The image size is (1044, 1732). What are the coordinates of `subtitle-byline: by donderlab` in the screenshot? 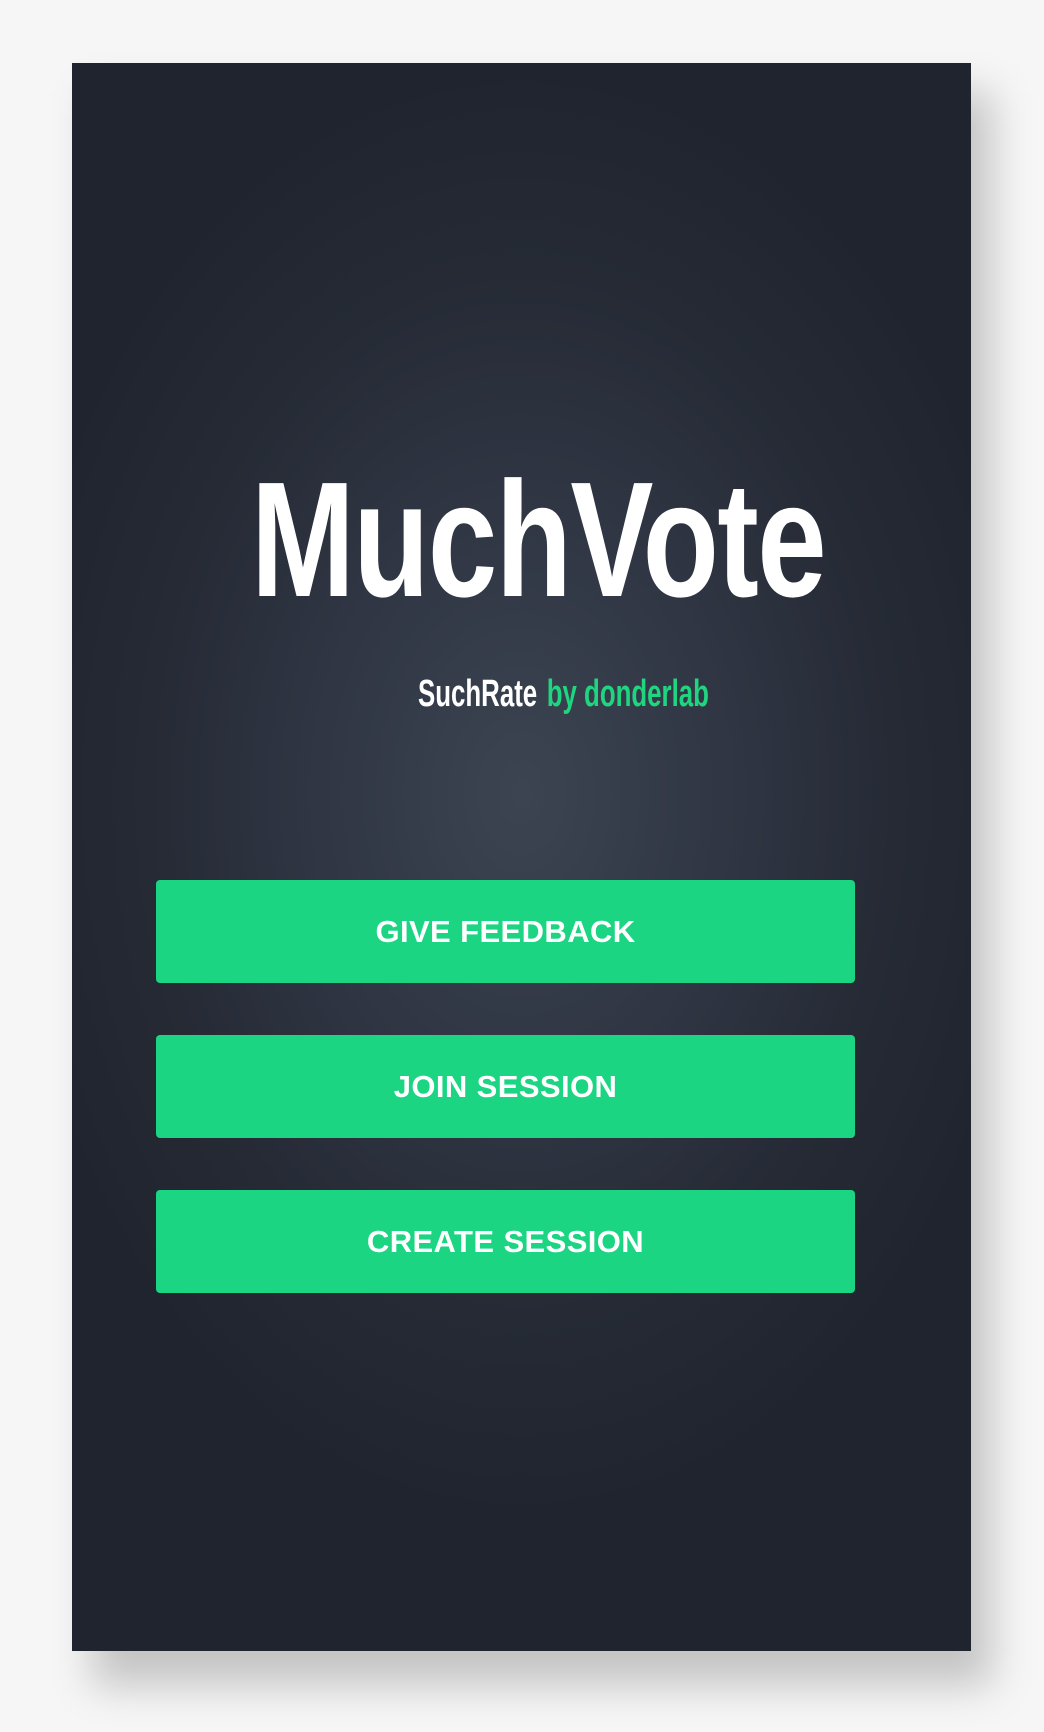 It's located at (627, 694).